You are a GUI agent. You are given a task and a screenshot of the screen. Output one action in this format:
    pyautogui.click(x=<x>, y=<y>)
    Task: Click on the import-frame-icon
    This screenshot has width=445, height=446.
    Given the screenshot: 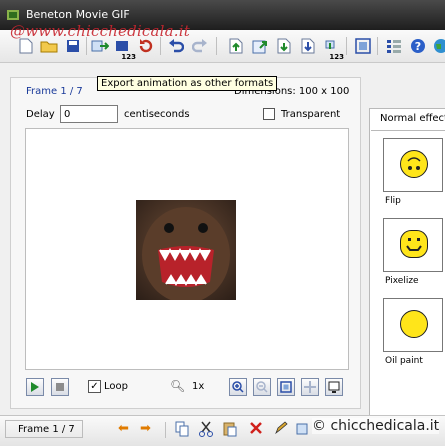 What is the action you would take?
    pyautogui.click(x=260, y=46)
    